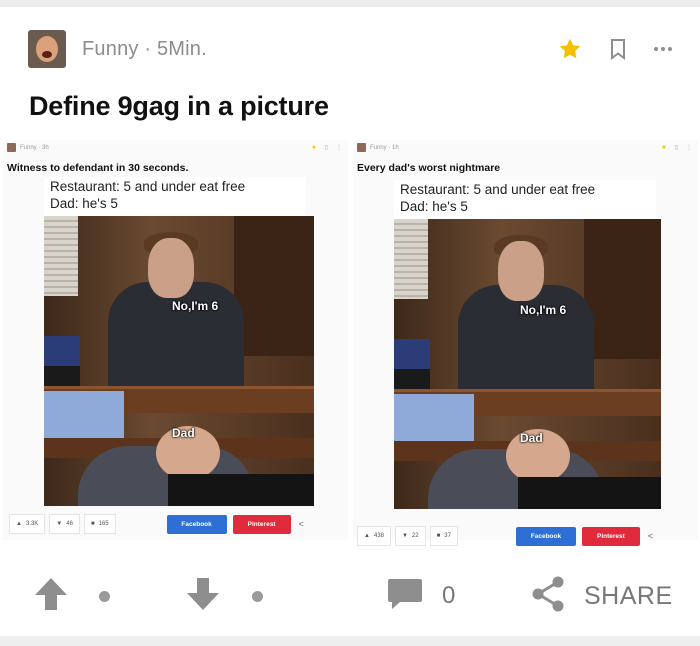 The image size is (700, 646). What do you see at coordinates (415, 536) in the screenshot?
I see `downvote-count: 22` at bounding box center [415, 536].